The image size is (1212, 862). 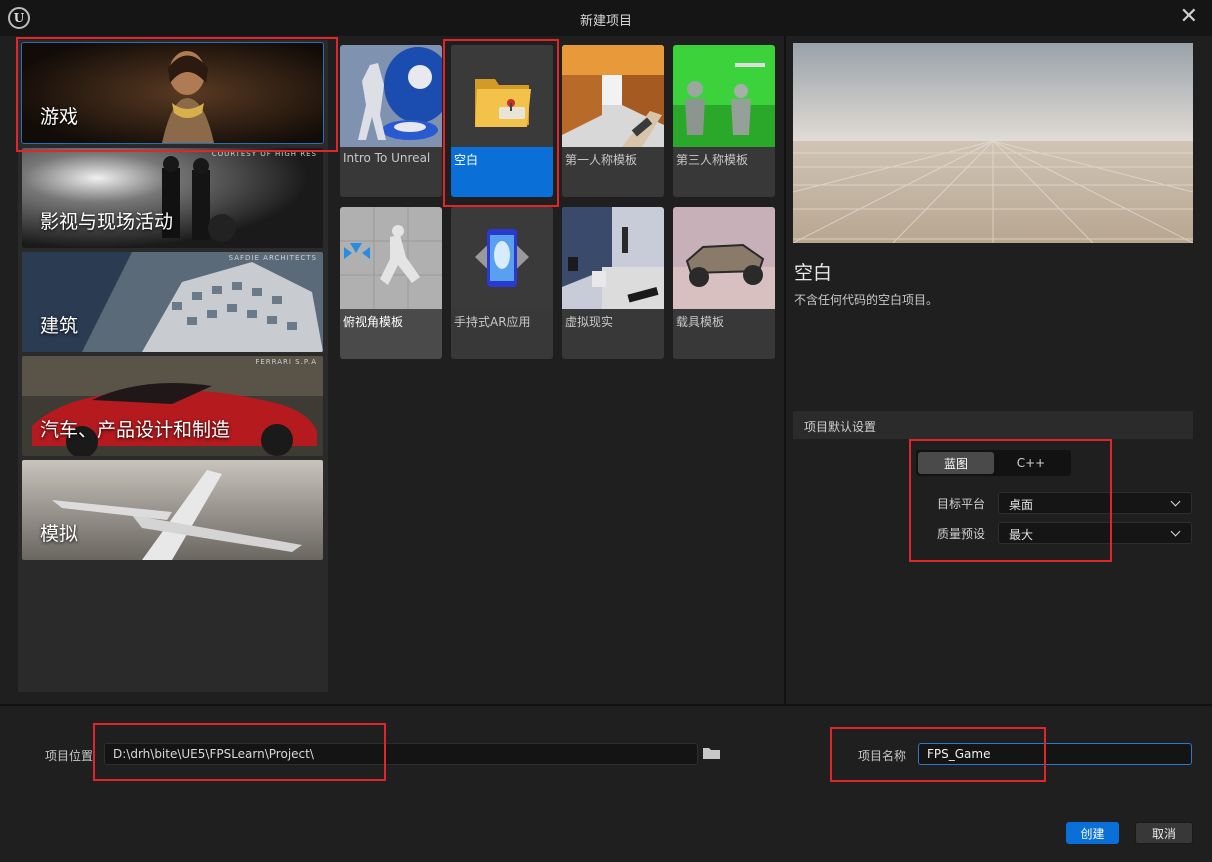 I want to click on template-first-person: 第一人称模板, so click(x=613, y=121).